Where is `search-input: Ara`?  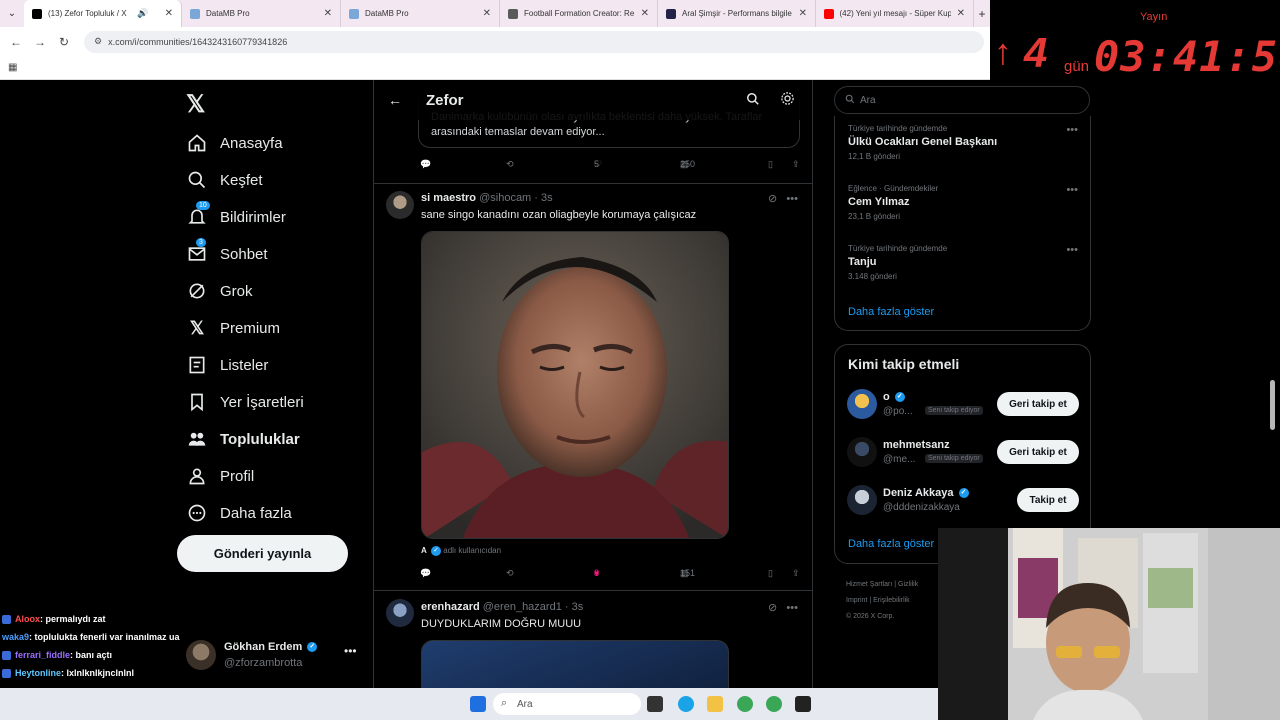
search-input: Ara is located at coordinates (962, 100).